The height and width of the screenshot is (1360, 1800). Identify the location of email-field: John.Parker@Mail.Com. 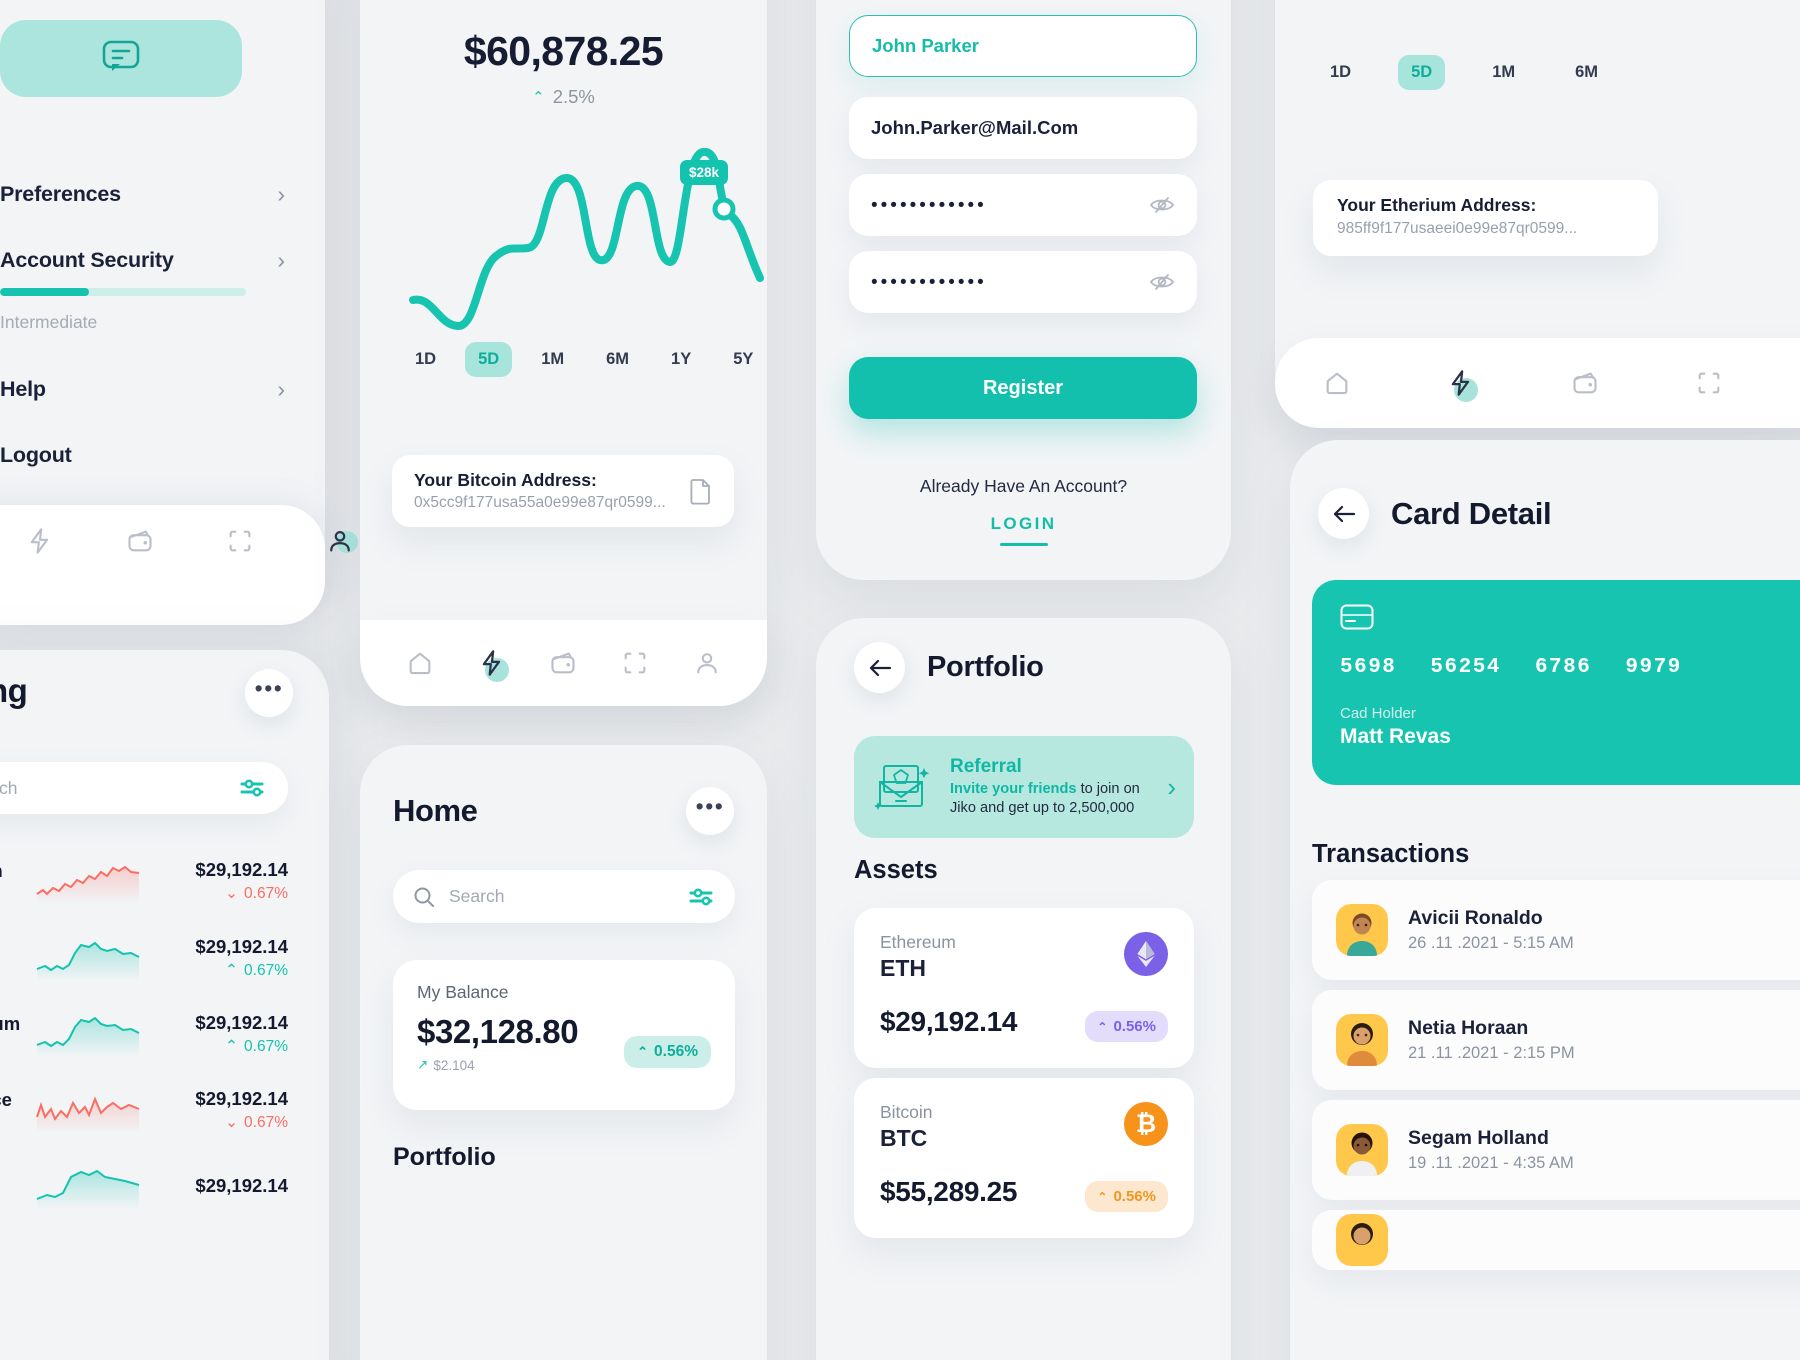
(1023, 128).